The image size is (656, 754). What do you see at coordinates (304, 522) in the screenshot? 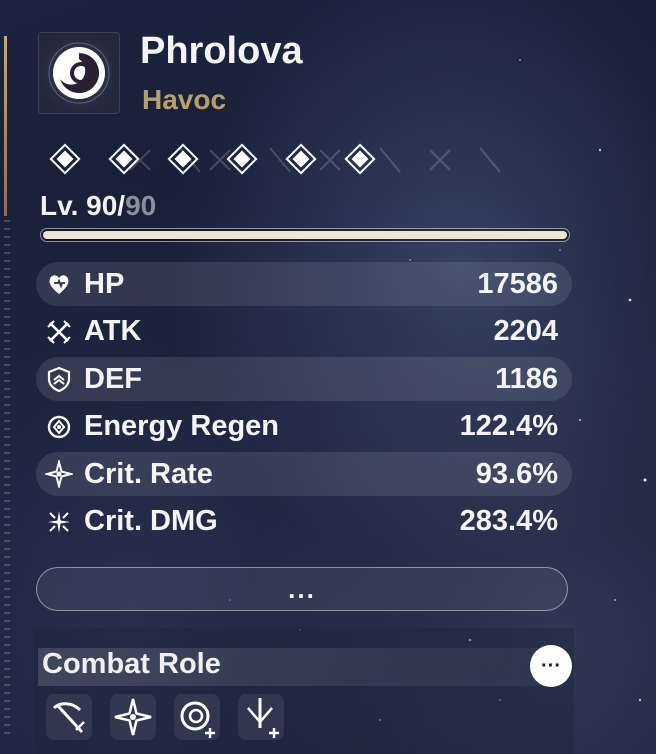
I see `stat-row-crit-dmg: Crit. DMG 283.4%` at bounding box center [304, 522].